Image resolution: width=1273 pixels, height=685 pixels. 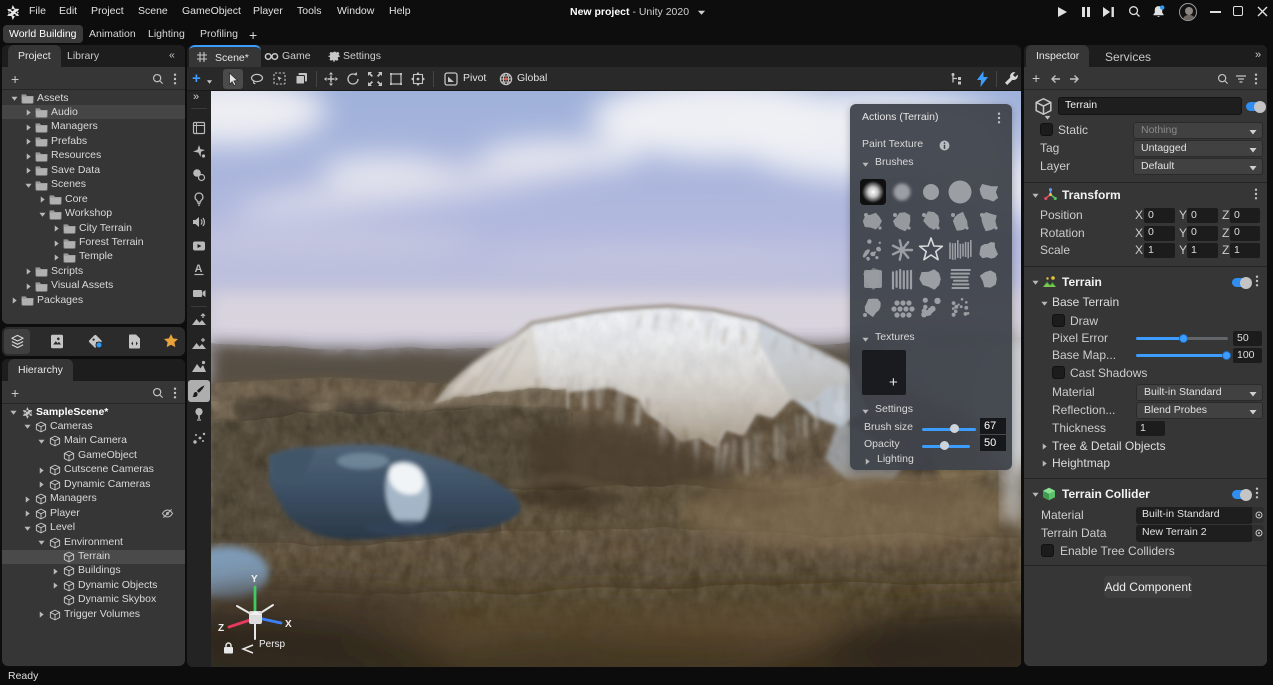 What do you see at coordinates (221, 628) in the screenshot?
I see `svg-text: Z` at bounding box center [221, 628].